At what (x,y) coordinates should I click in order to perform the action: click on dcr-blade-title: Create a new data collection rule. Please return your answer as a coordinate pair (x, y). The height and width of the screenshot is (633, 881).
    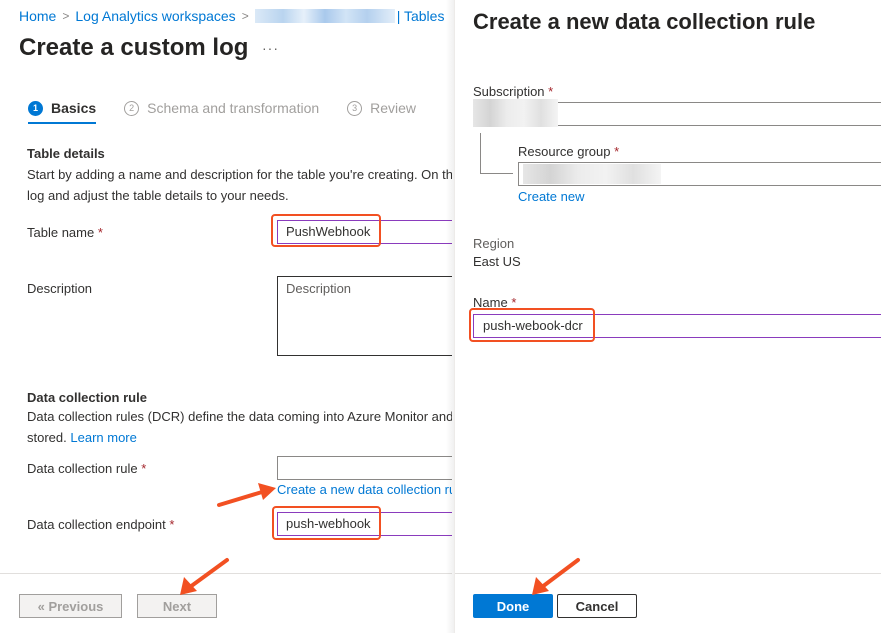
    Looking at the image, I should click on (644, 21).